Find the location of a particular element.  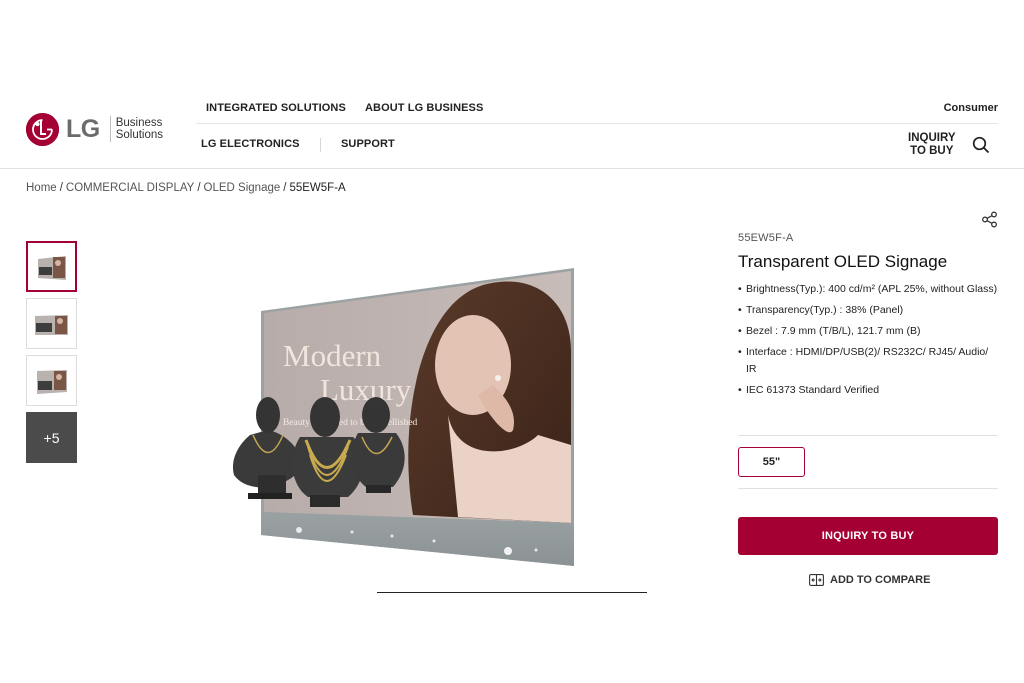

size-option-55-button: 55" is located at coordinates (771, 462).